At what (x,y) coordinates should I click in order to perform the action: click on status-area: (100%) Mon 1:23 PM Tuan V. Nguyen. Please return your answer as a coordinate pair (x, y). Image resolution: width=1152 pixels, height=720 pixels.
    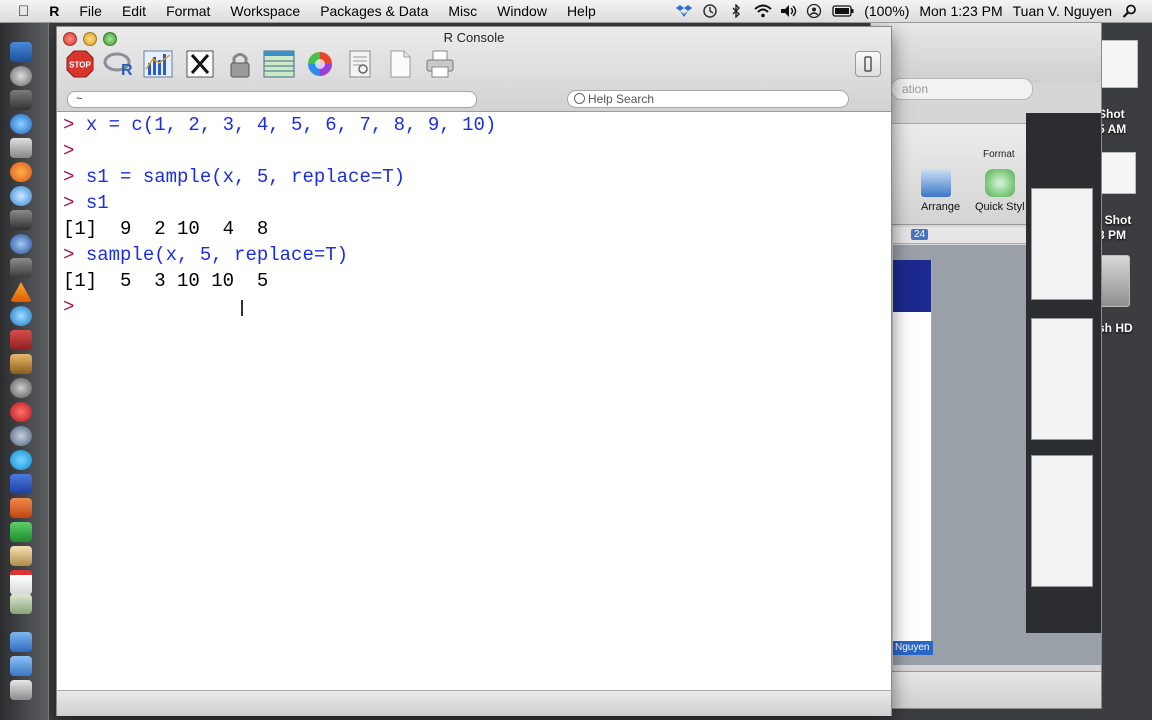
    Looking at the image, I should click on (911, 11).